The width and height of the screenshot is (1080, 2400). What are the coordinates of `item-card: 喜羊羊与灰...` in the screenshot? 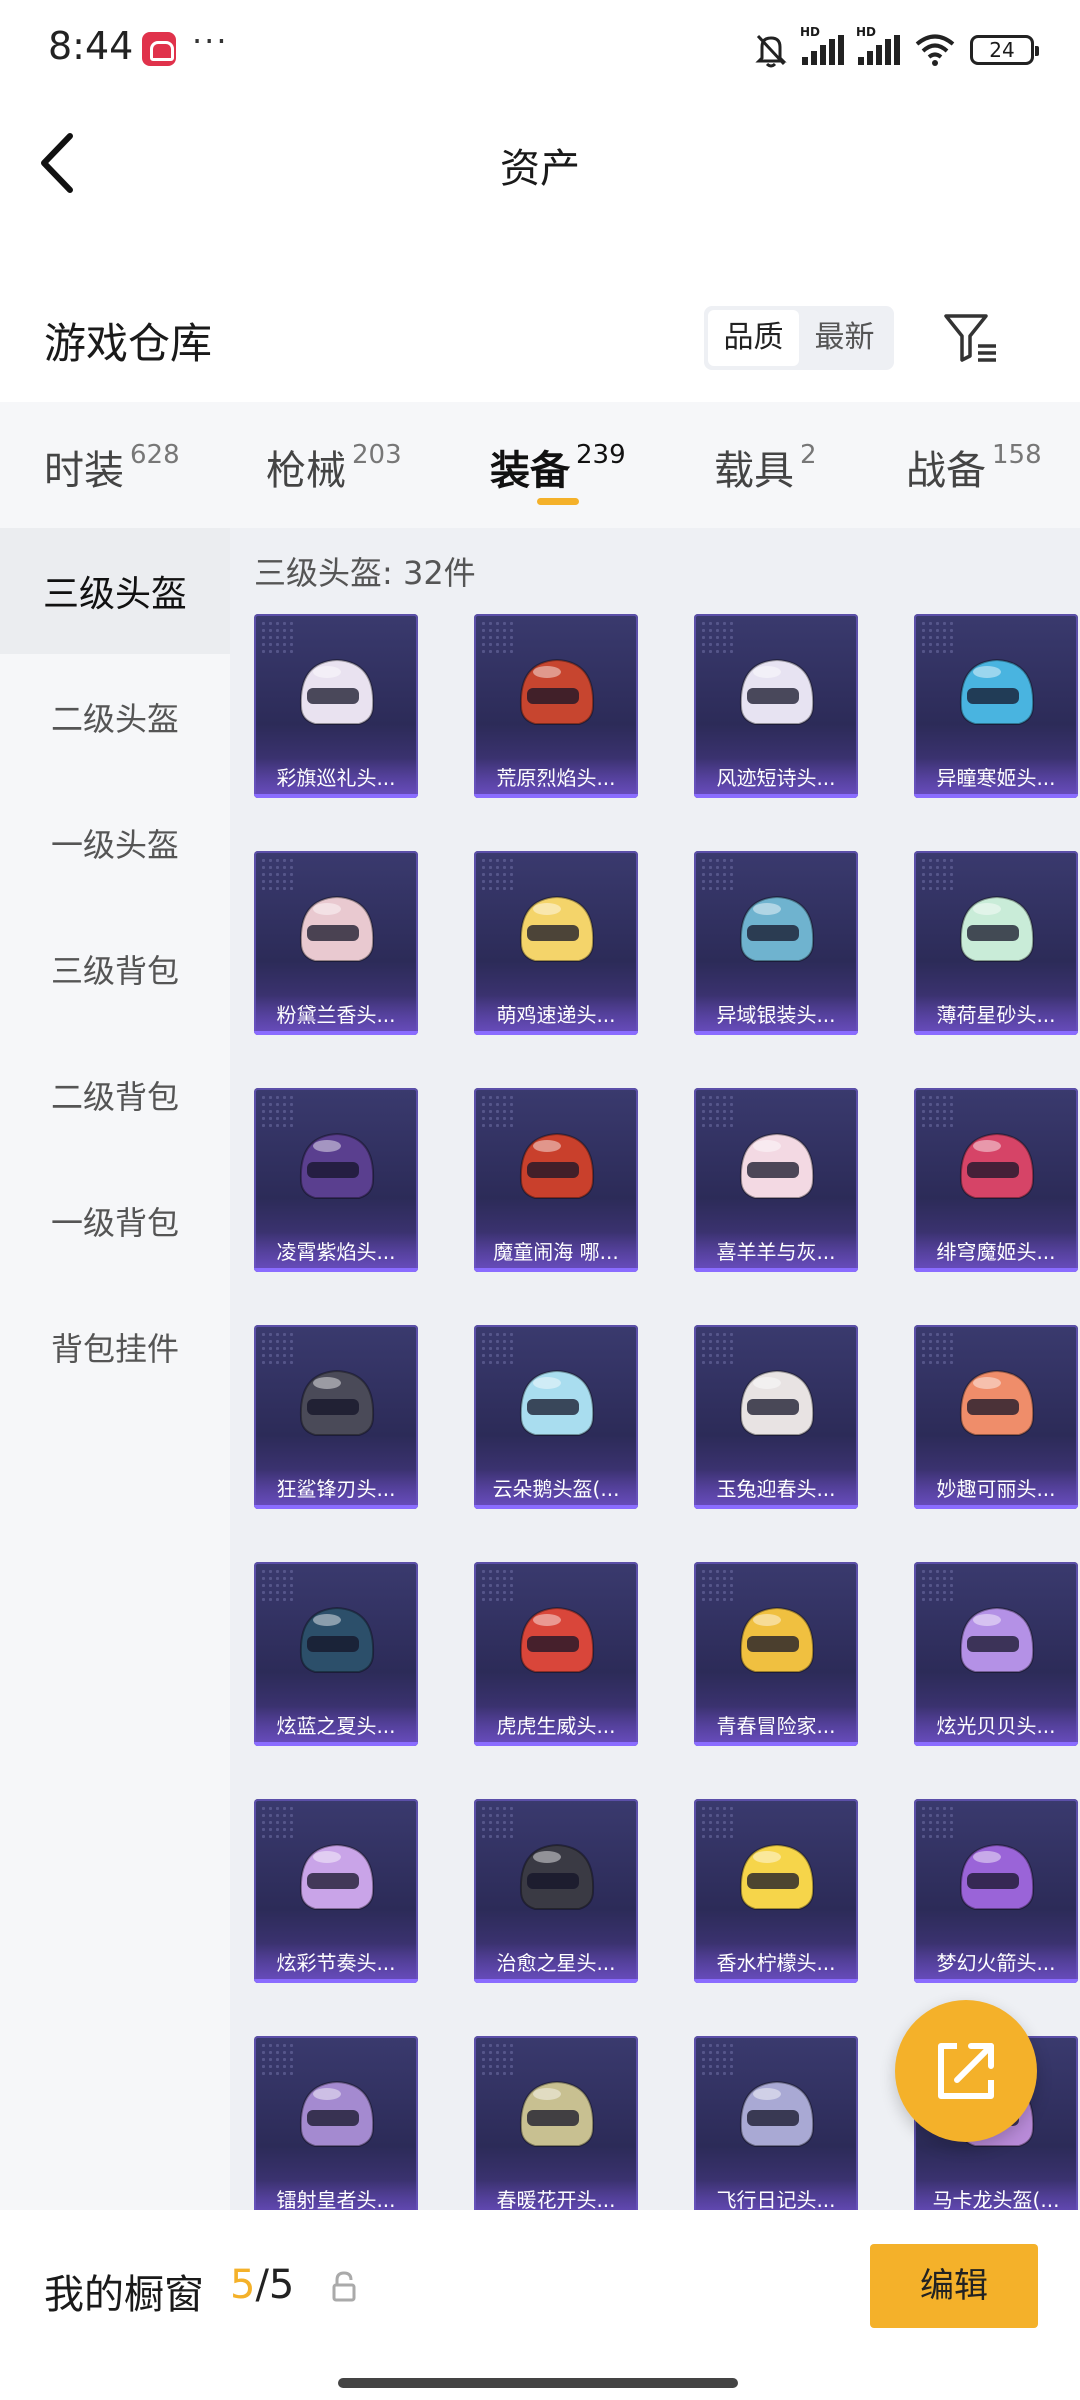 It's located at (776, 1180).